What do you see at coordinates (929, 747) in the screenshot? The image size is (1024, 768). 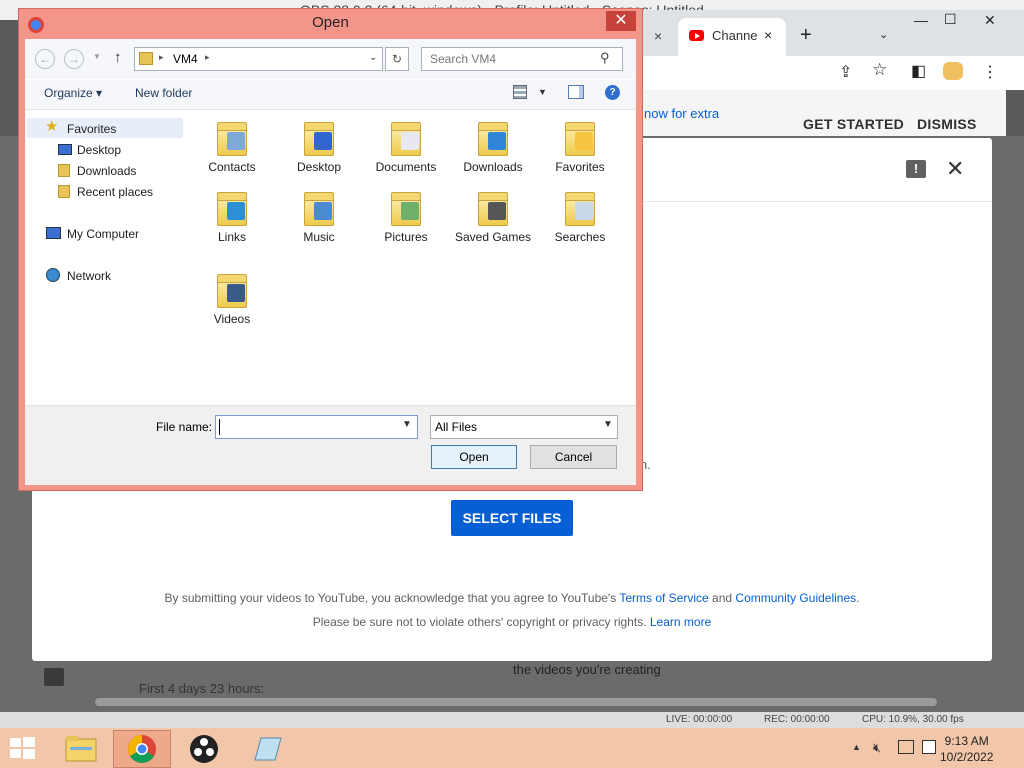 I see `action-center-icon` at bounding box center [929, 747].